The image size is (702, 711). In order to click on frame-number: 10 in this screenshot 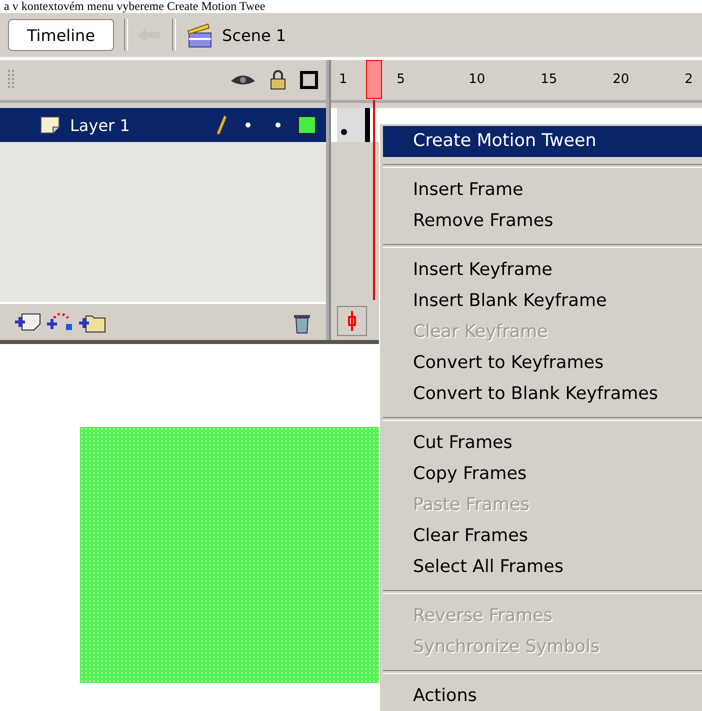, I will do `click(477, 79)`.